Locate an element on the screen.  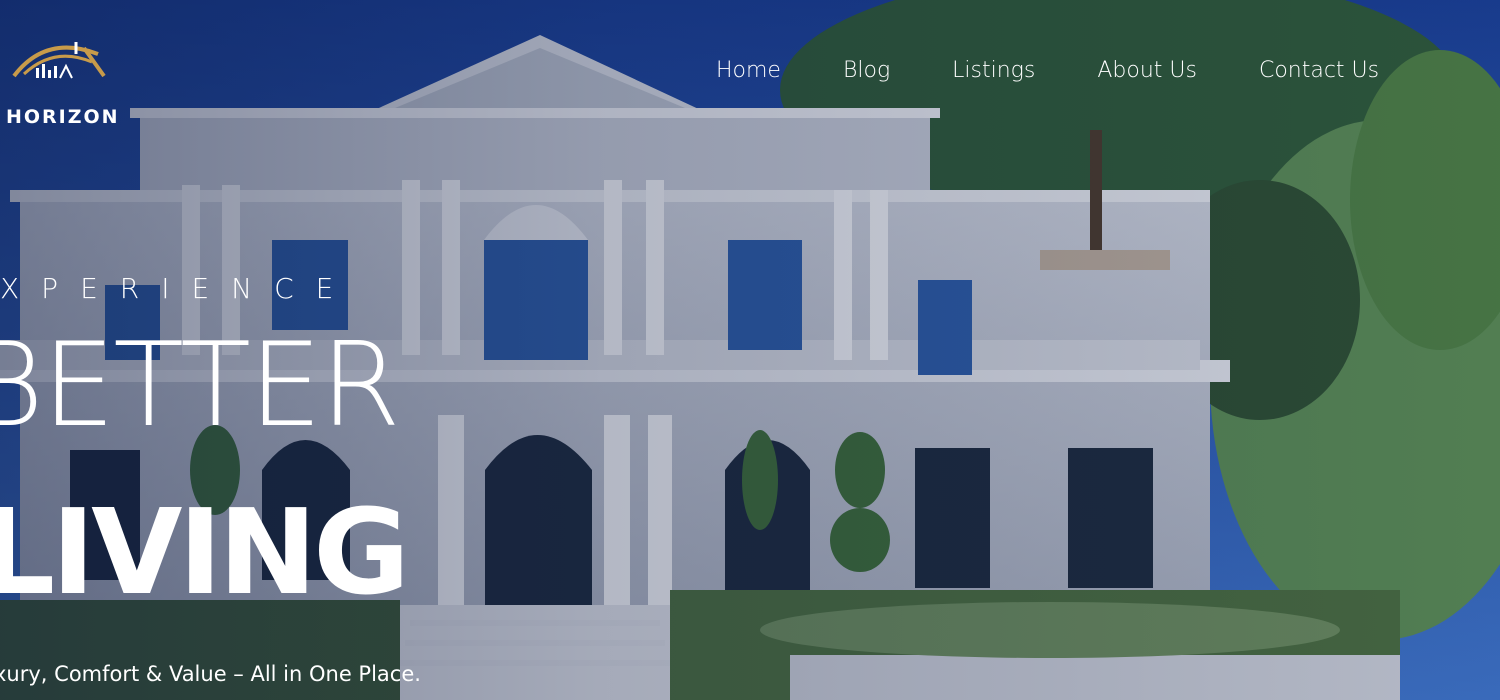
hero-headline-better: BETTER is located at coordinates (200, 385).